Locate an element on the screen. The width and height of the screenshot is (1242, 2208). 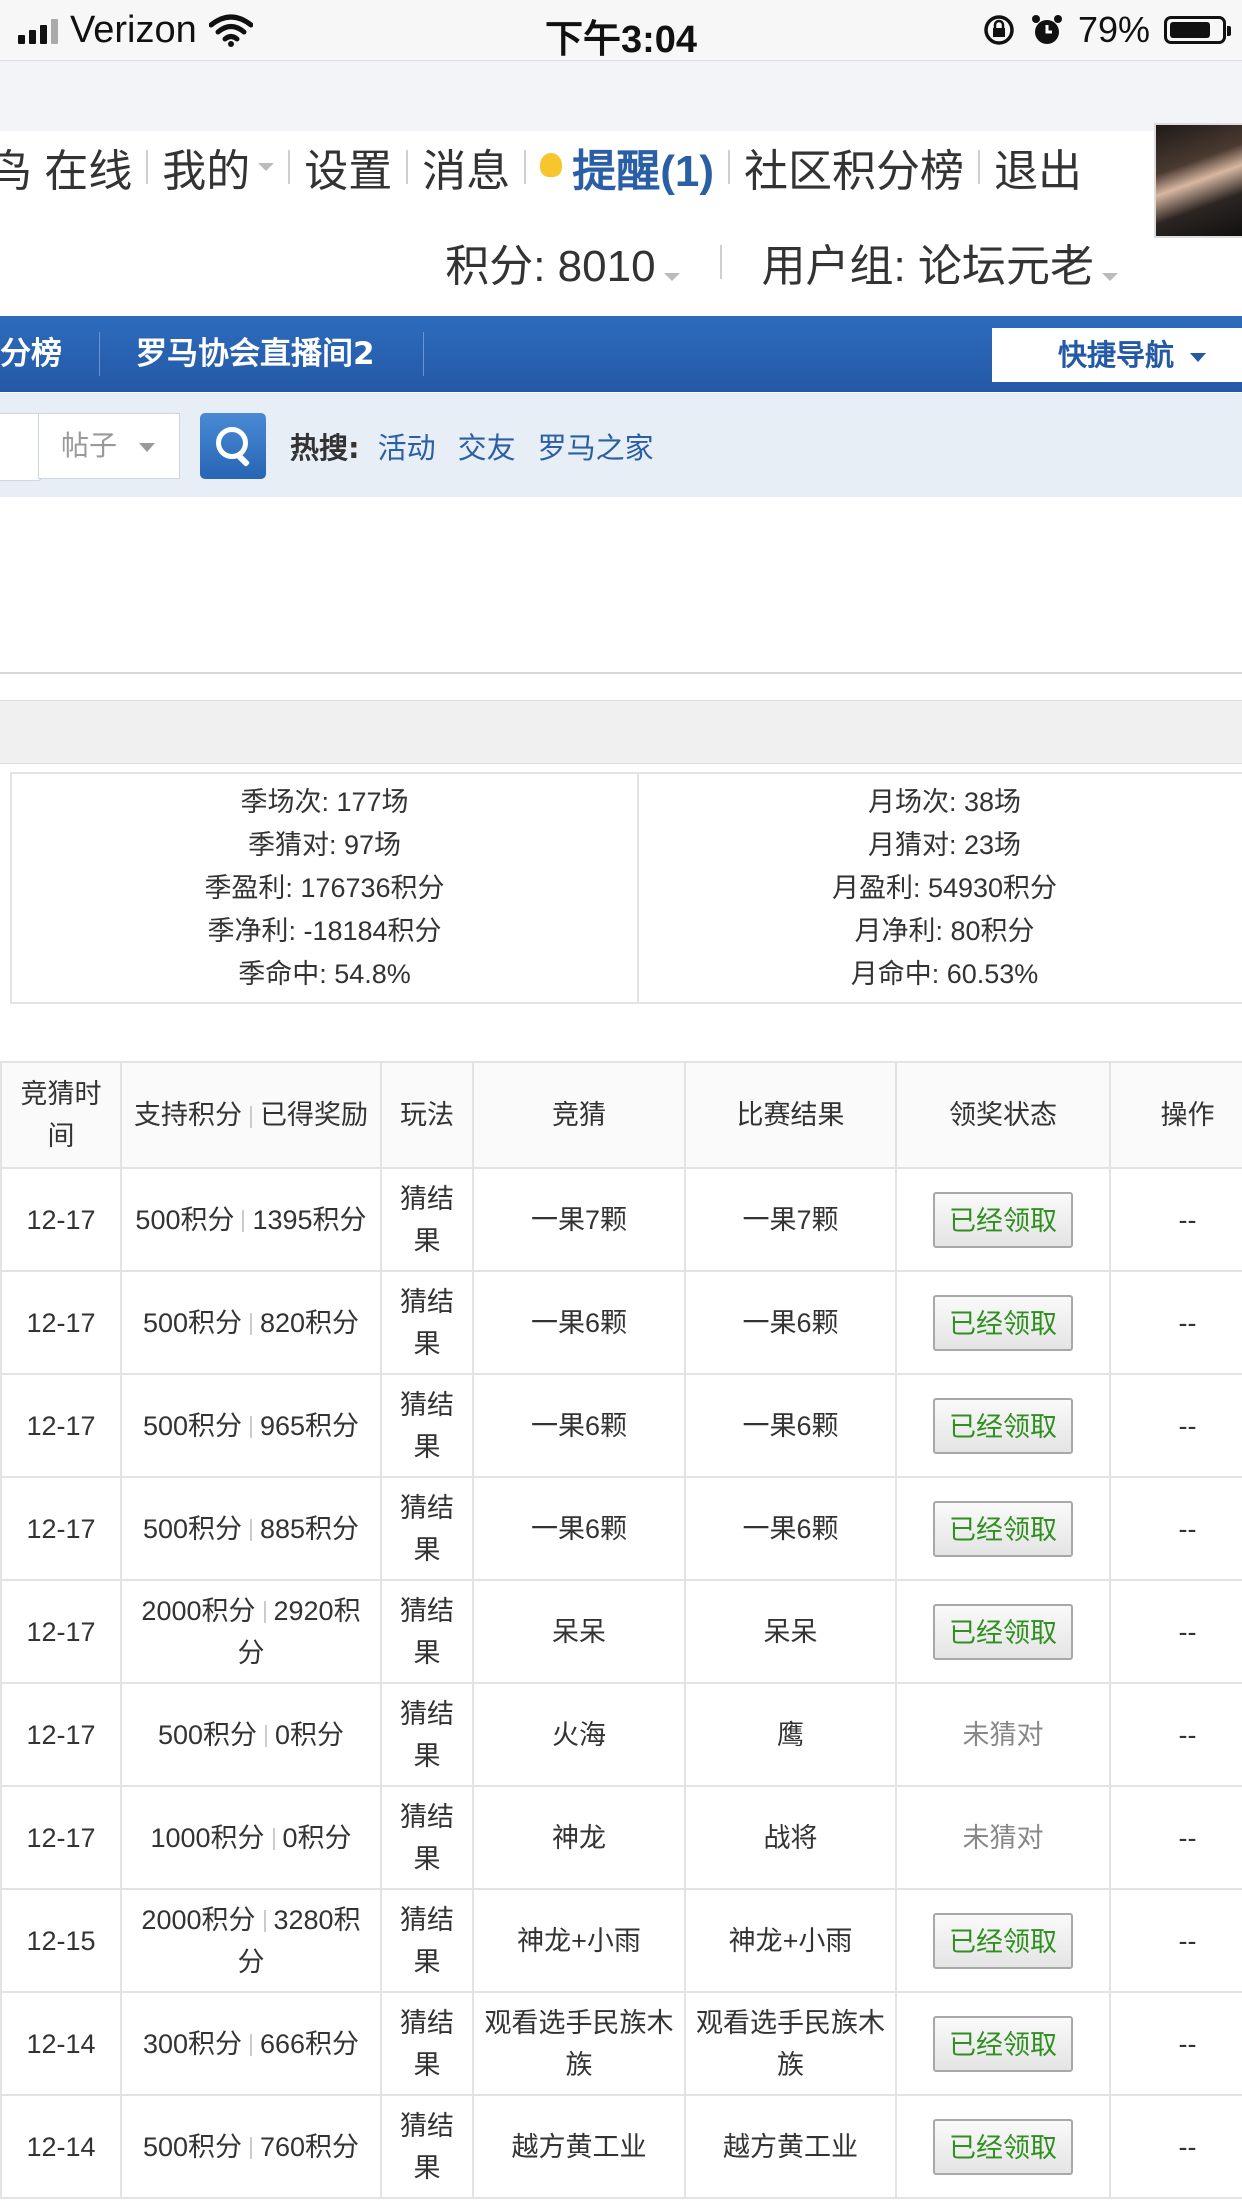
cell-points: 300积分 666积分 is located at coordinates (251, 2043).